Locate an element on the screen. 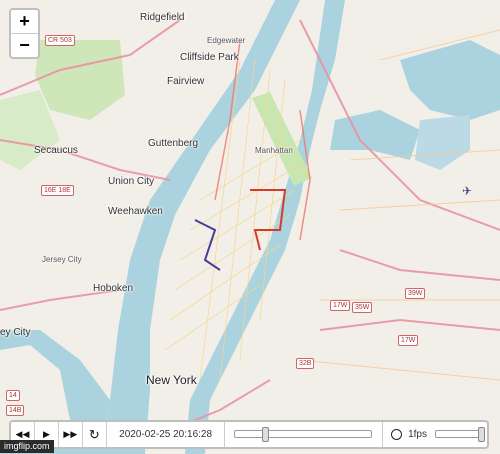  time-slider-thumb is located at coordinates (266, 434).